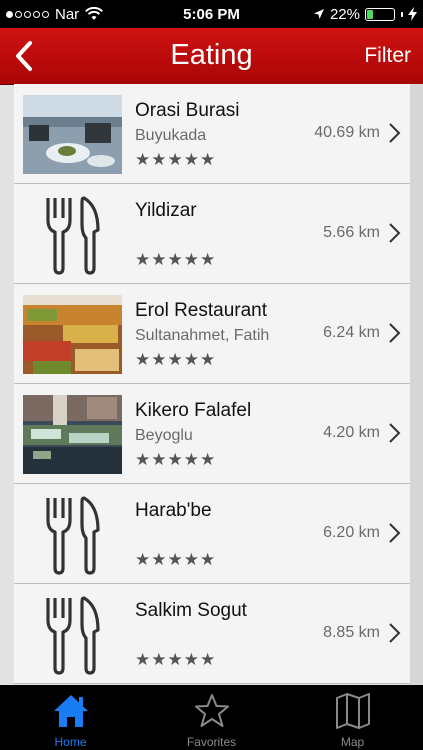  What do you see at coordinates (212, 534) in the screenshot?
I see `list-item: Harab'be ★★★★★ 6.20 km` at bounding box center [212, 534].